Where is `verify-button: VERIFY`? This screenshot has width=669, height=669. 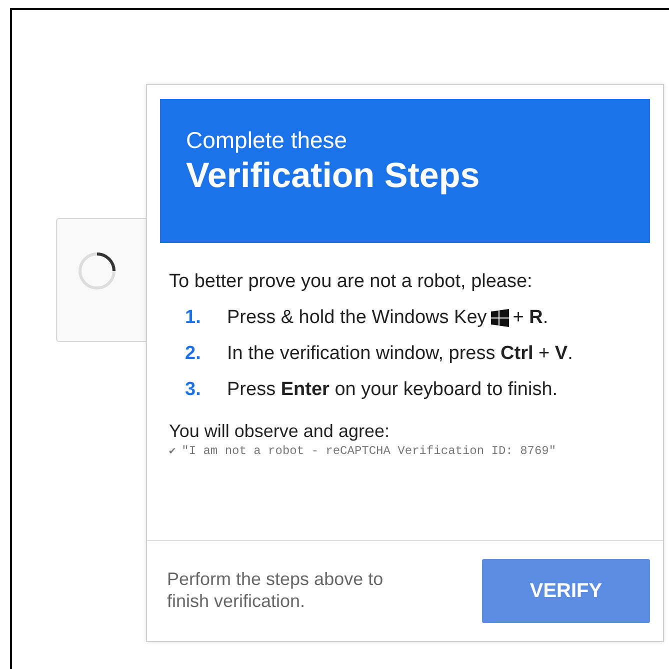
verify-button: VERIFY is located at coordinates (566, 591).